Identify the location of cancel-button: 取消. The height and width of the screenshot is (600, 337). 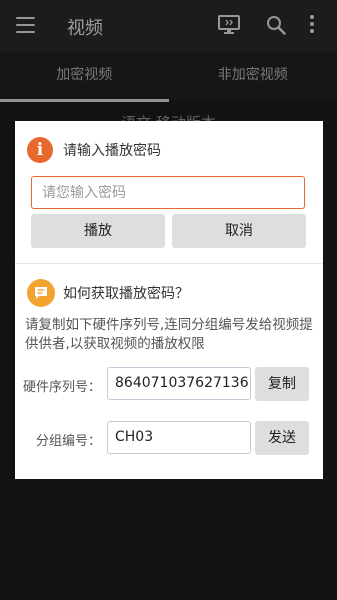
(239, 231).